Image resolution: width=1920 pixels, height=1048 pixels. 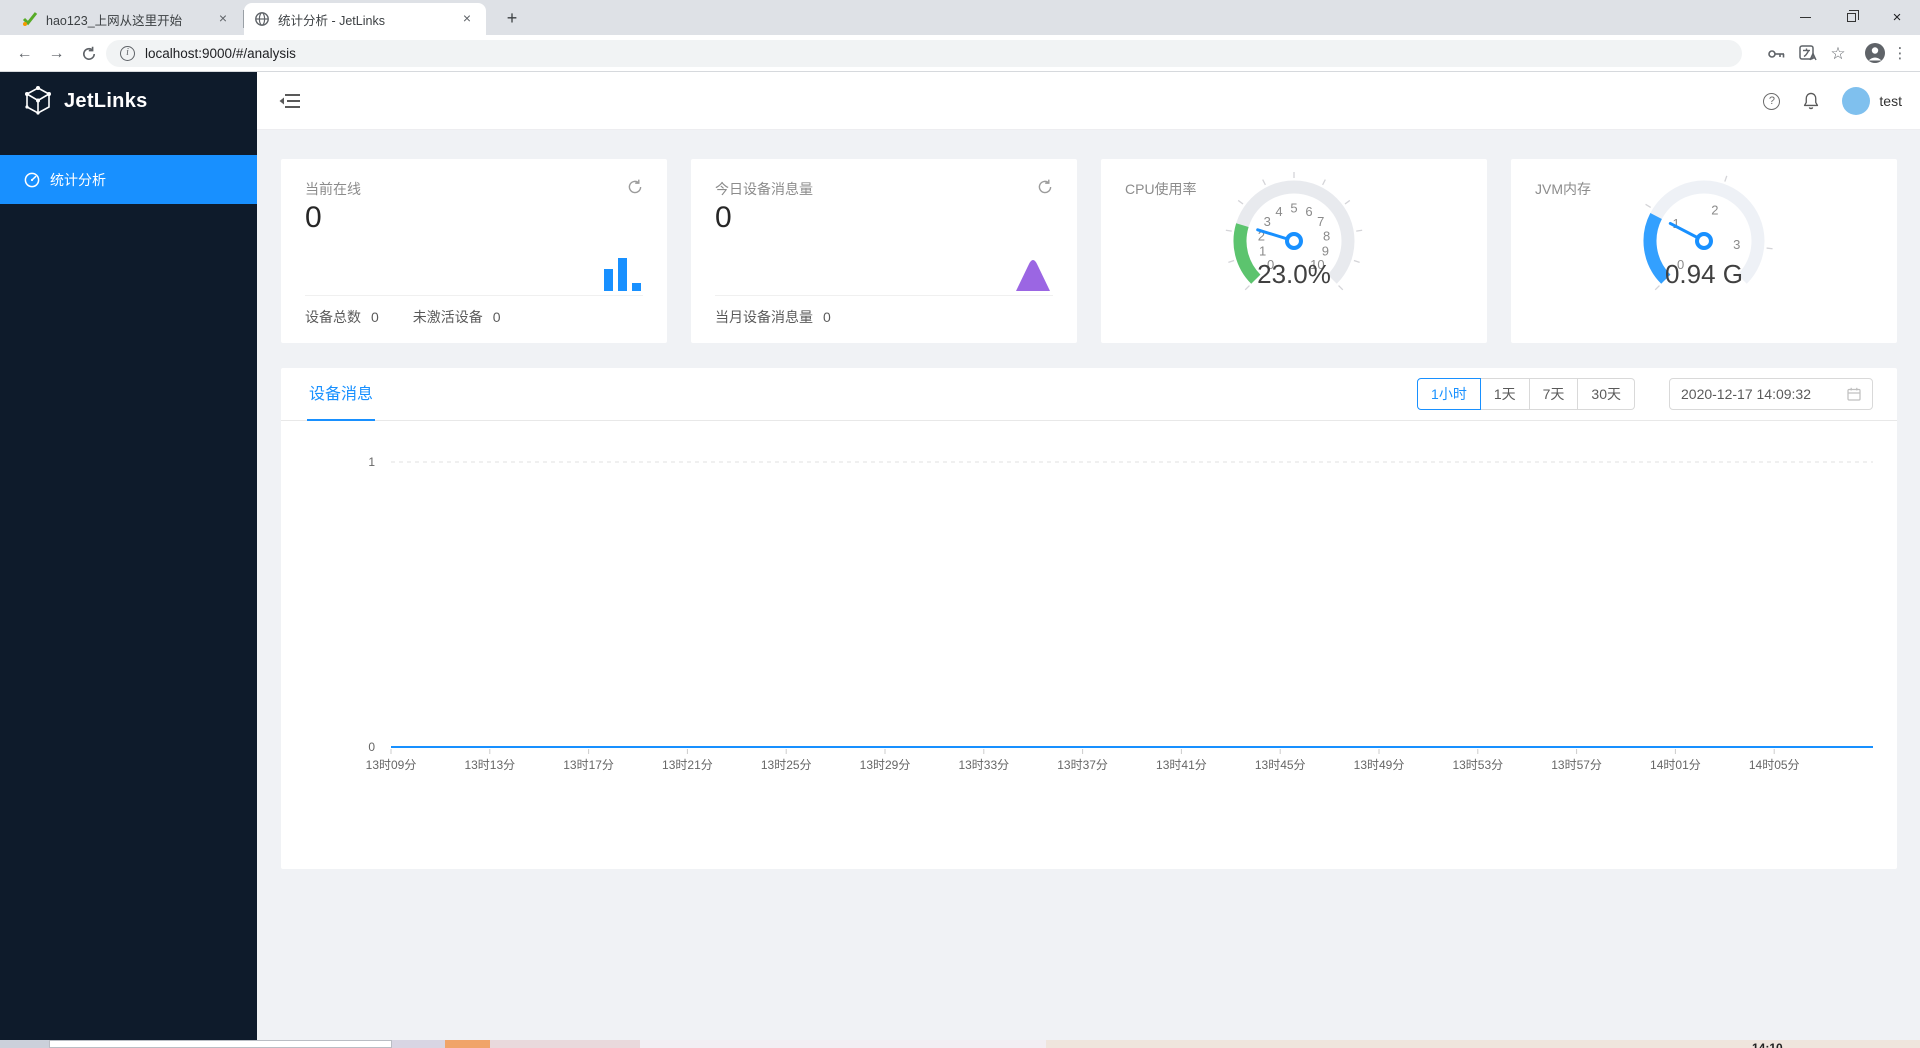 What do you see at coordinates (333, 317) in the screenshot?
I see `stat-label: 设备总数` at bounding box center [333, 317].